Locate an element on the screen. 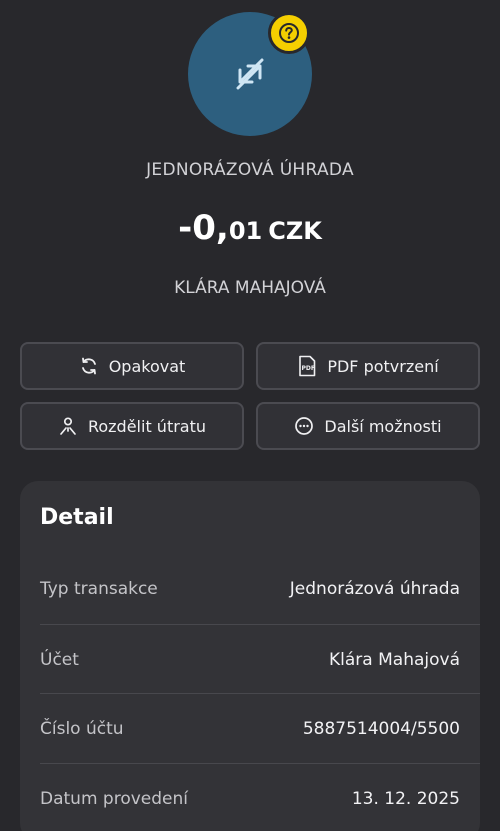 This screenshot has width=500, height=831. more-options-label: Další možnosti is located at coordinates (383, 426).